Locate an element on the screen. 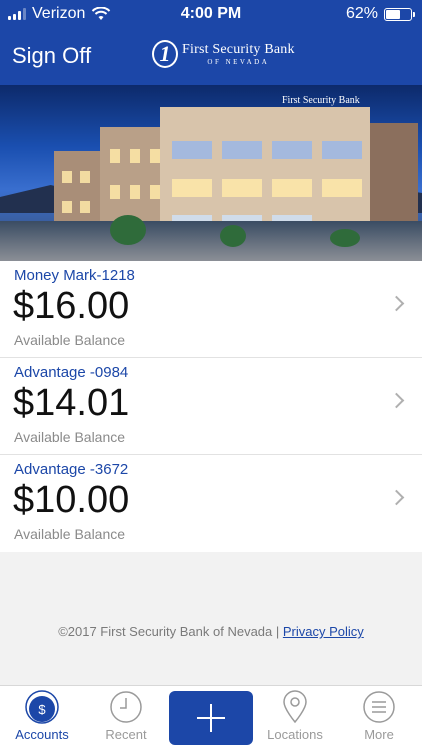 This screenshot has width=422, height=750. plus-icon is located at coordinates (211, 718).